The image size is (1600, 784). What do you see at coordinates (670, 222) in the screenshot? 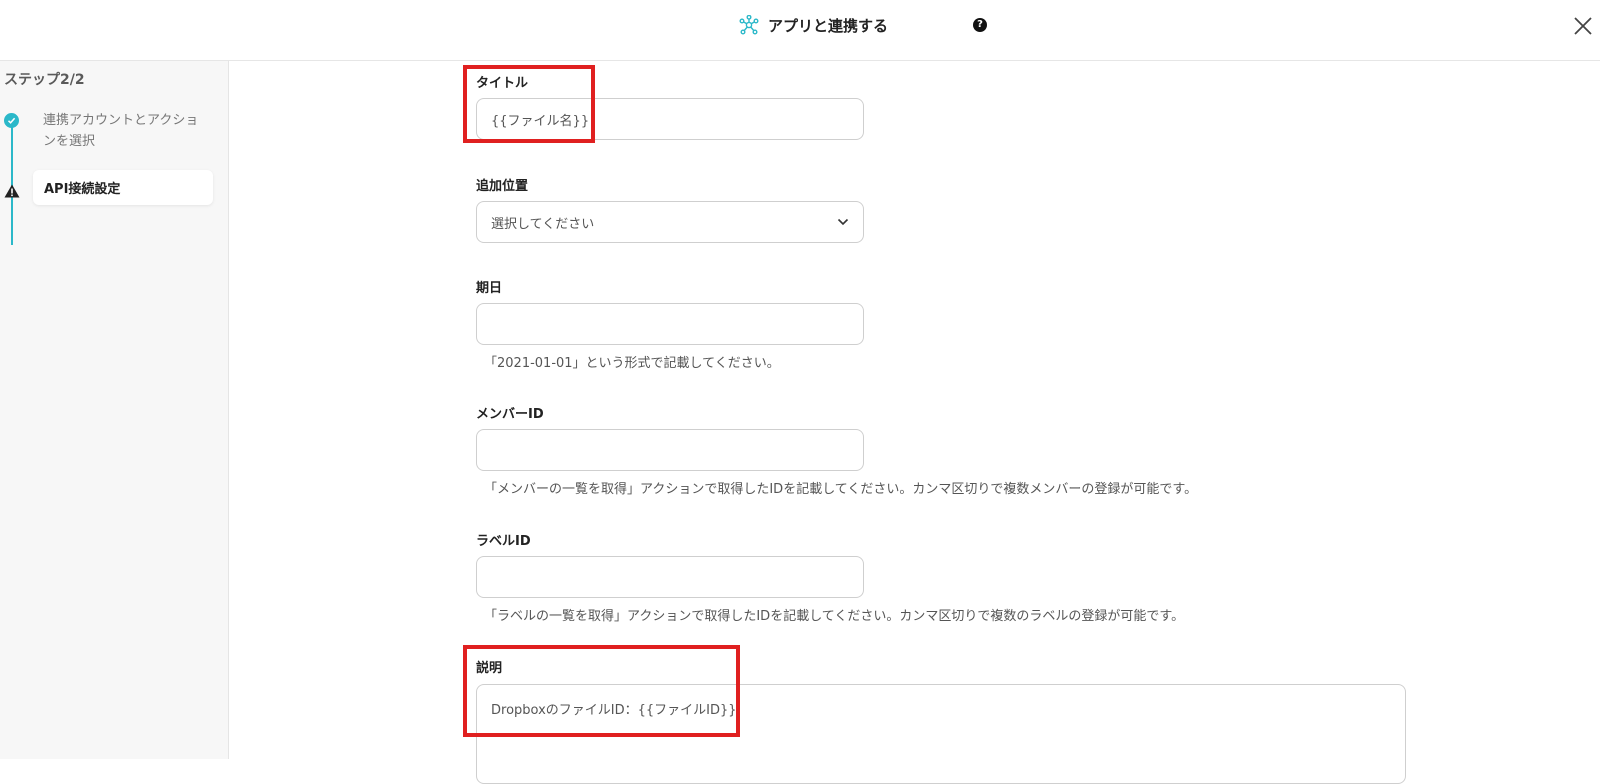
I see `position-select: 選択してください` at bounding box center [670, 222].